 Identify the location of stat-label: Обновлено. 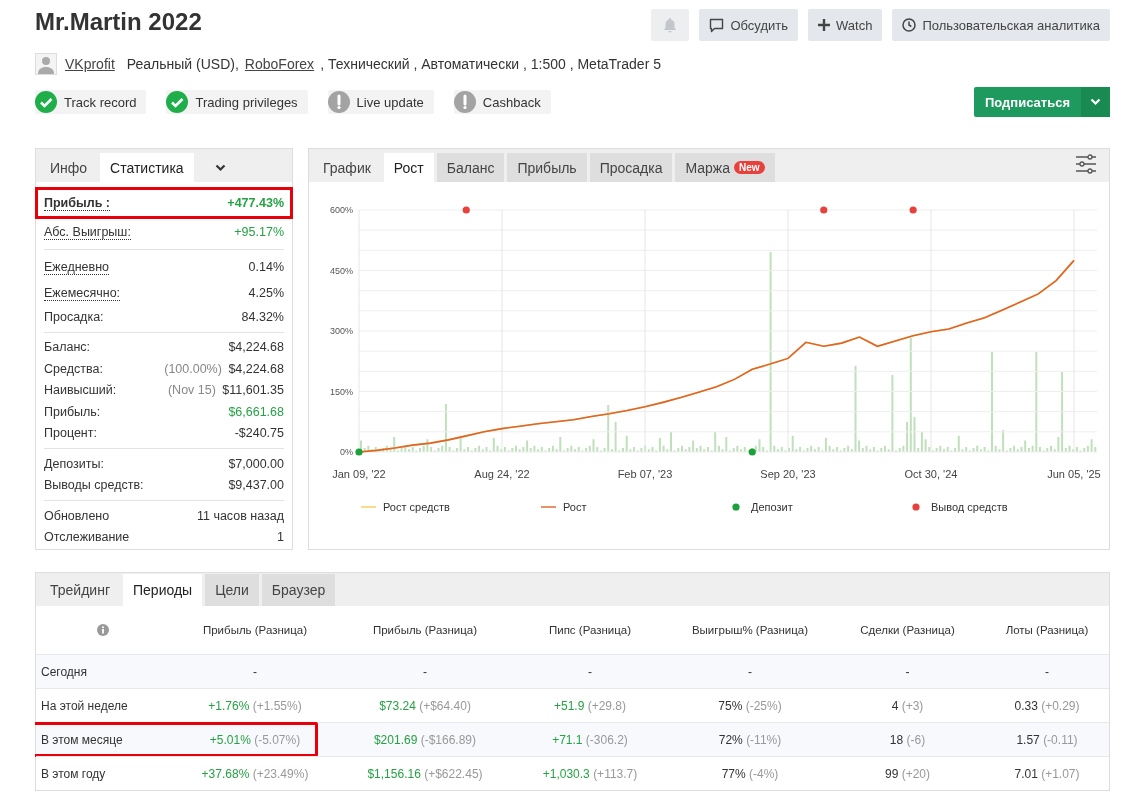
(77, 515).